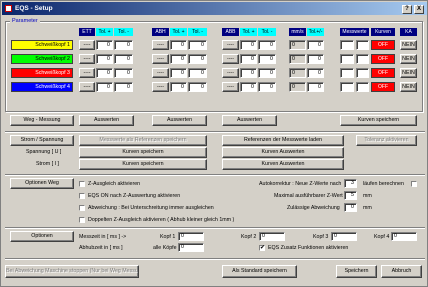  I want to click on kopf3-input: 0, so click(344, 236).